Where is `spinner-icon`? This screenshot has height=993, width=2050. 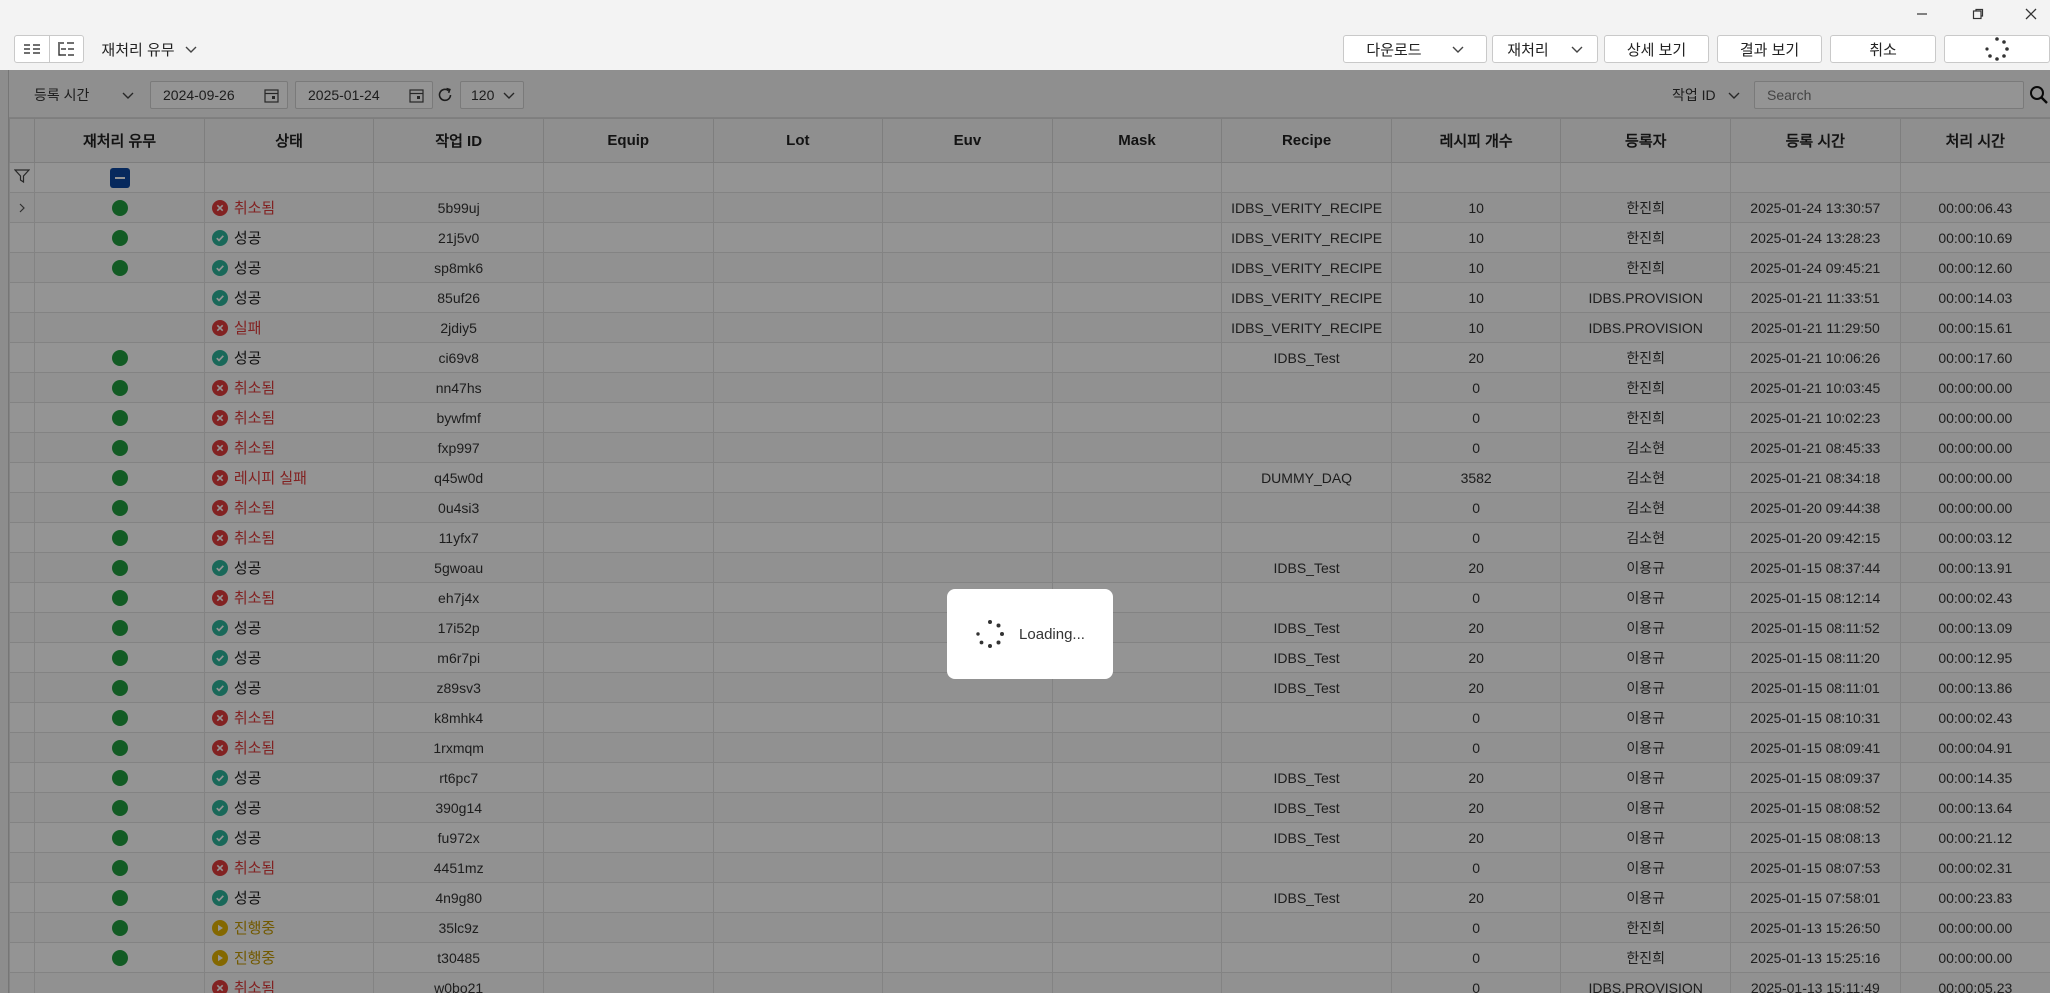 spinner-icon is located at coordinates (1997, 49).